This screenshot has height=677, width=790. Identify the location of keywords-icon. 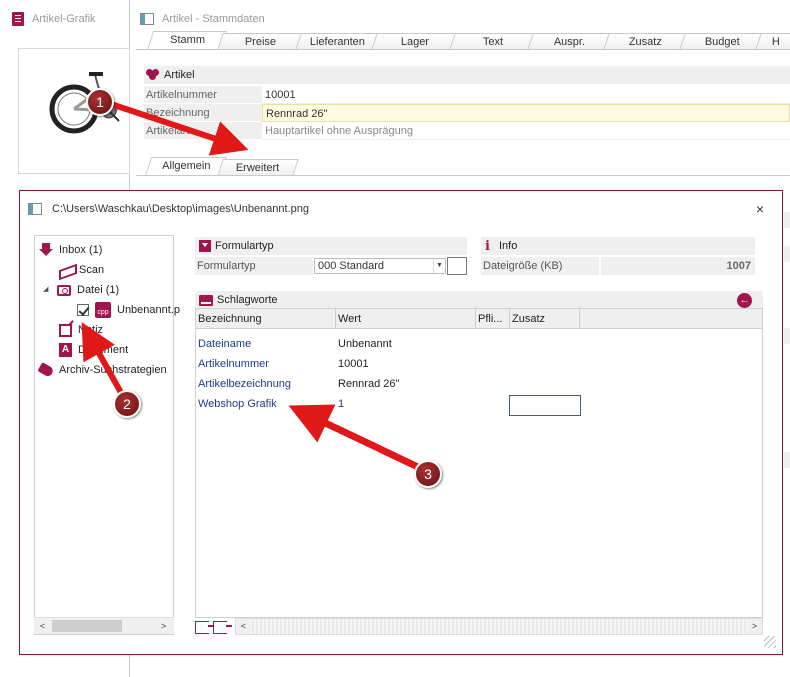
(206, 300).